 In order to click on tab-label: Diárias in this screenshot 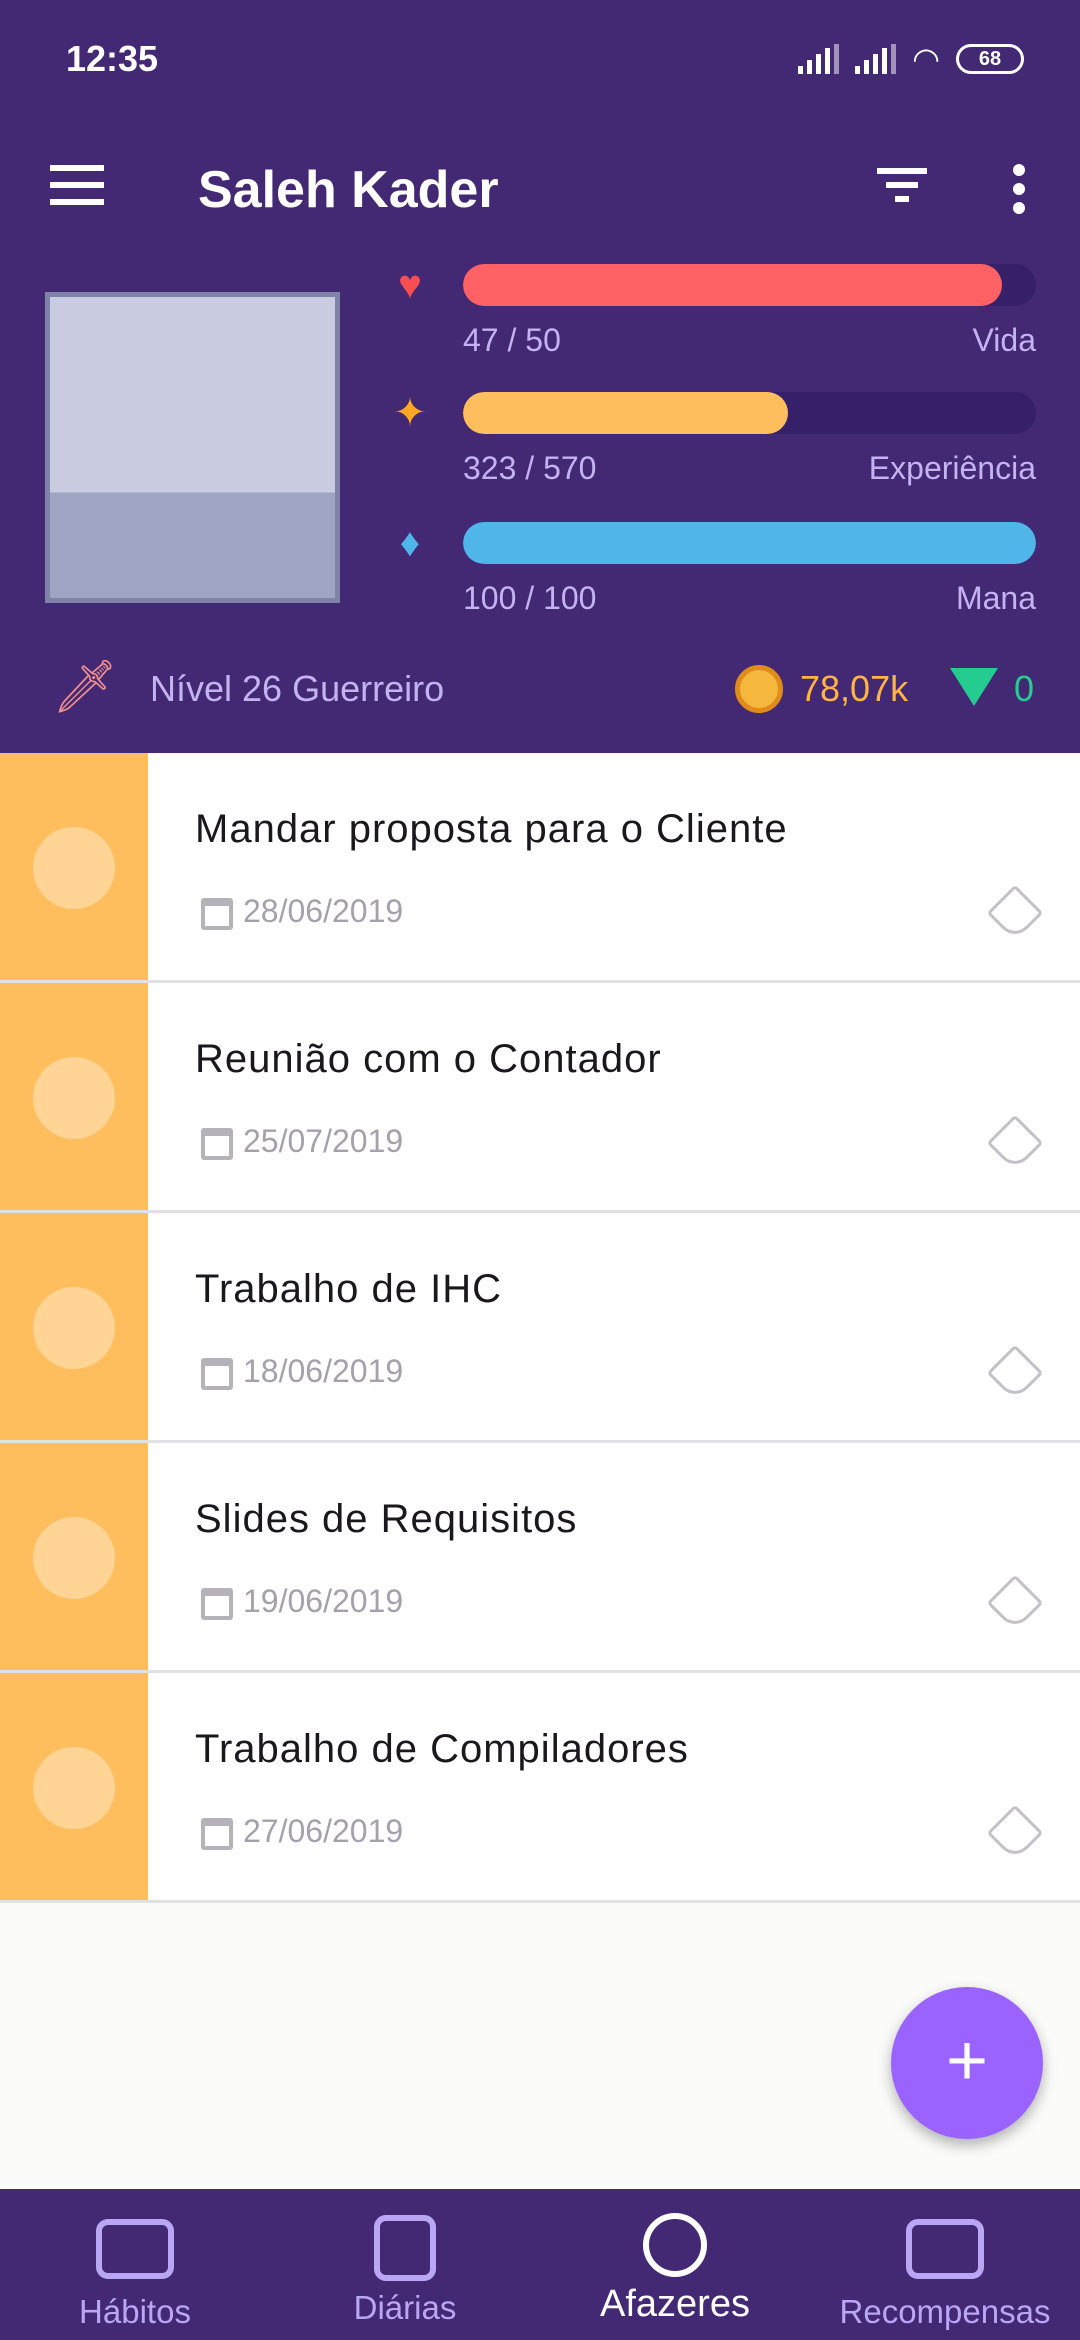, I will do `click(405, 2307)`.